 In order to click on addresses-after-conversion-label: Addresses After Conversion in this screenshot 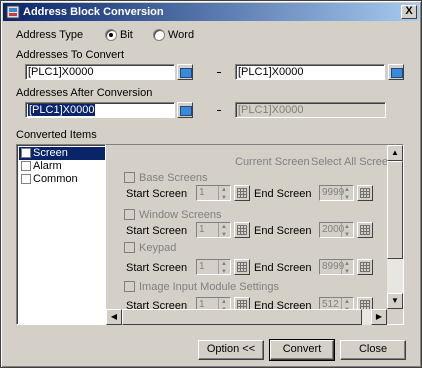, I will do `click(84, 93)`.